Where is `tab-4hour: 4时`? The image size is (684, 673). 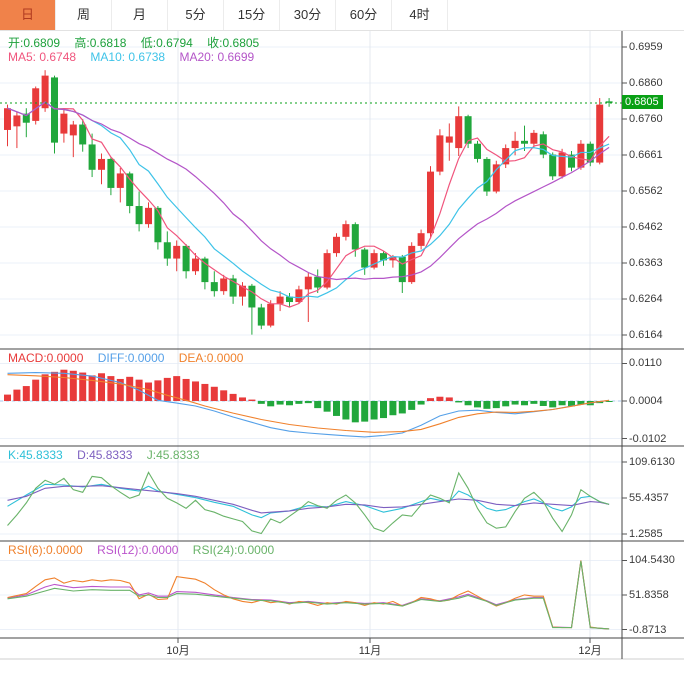 tab-4hour: 4时 is located at coordinates (420, 15).